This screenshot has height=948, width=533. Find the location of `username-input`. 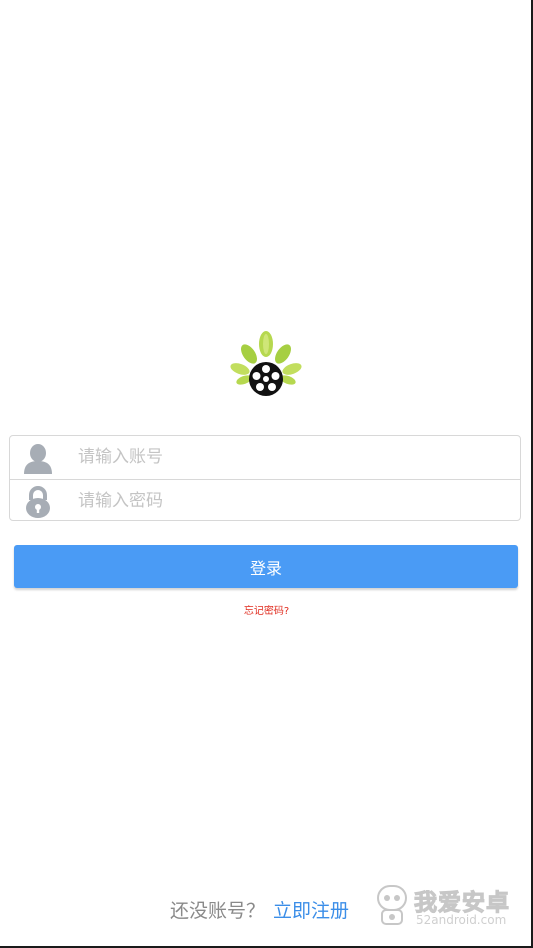

username-input is located at coordinates (288, 457).